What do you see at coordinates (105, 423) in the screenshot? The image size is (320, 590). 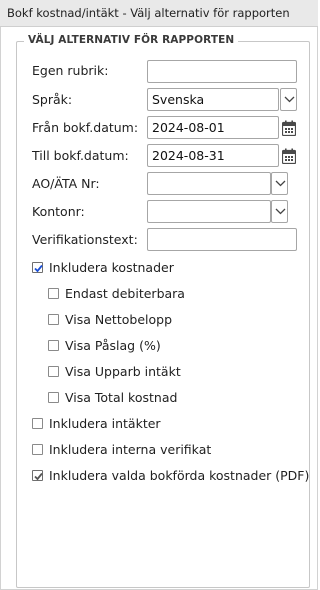 I see `include-income-label: Inkludera intäkter` at bounding box center [105, 423].